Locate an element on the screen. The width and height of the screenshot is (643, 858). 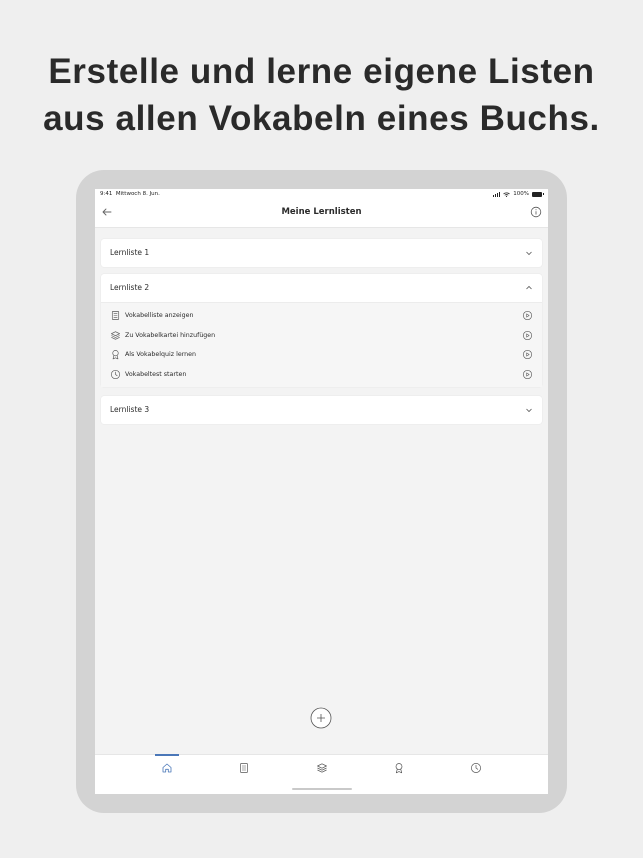
tab-bar is located at coordinates (321, 774).